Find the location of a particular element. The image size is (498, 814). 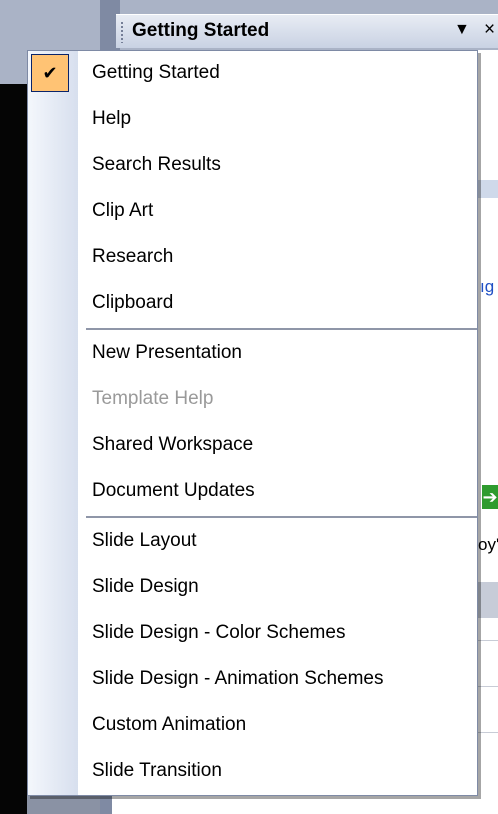

task-pane-link-fragment: ıg is located at coordinates (487, 287).